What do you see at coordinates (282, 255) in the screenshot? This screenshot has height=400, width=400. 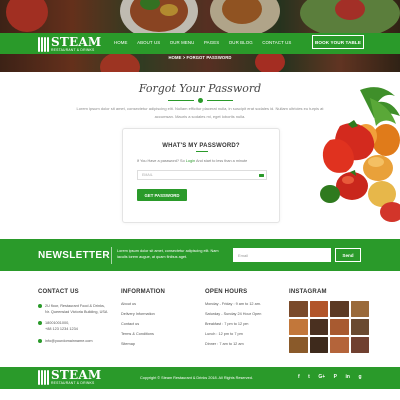 I see `newsletter-email-input: Email` at bounding box center [282, 255].